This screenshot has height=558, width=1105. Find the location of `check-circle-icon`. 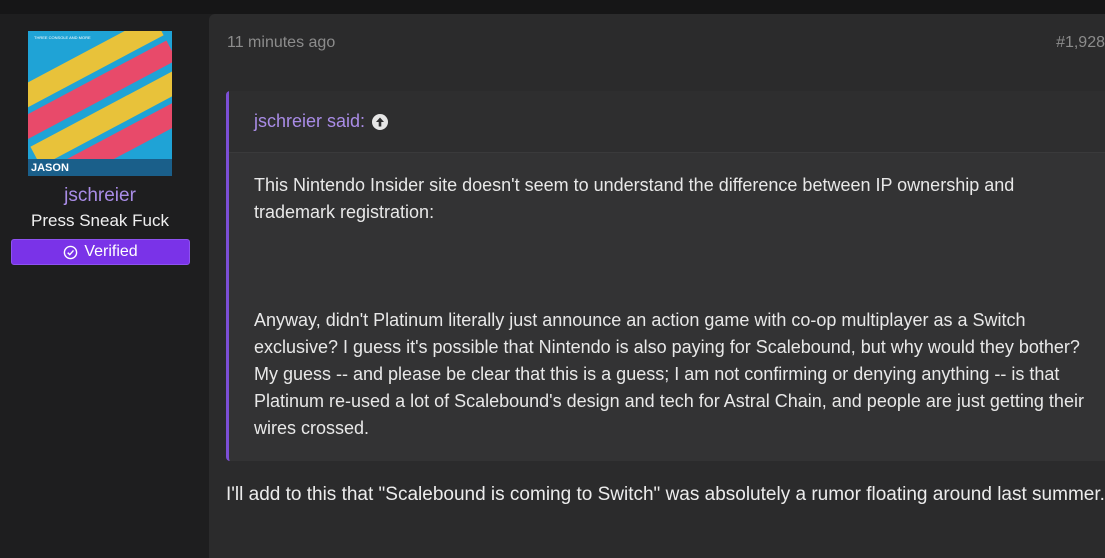

check-circle-icon is located at coordinates (70, 252).